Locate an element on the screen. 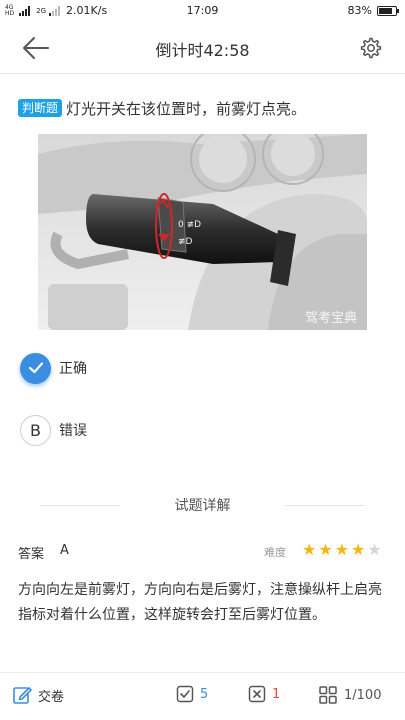 Image resolution: width=405 pixels, height=720 pixels. wrong-count: 1 is located at coordinates (276, 694).